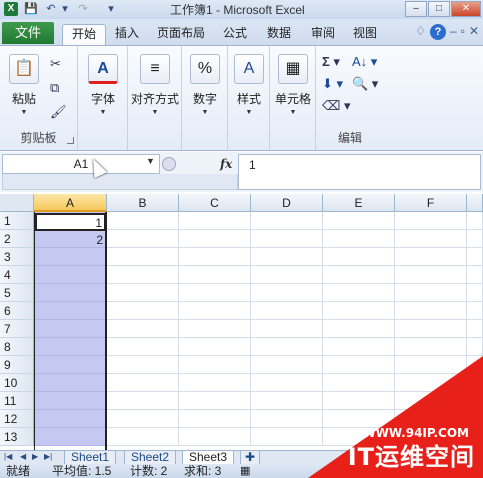 The height and width of the screenshot is (478, 483). What do you see at coordinates (235, 34) in the screenshot?
I see `tab-formulas: 公式` at bounding box center [235, 34].